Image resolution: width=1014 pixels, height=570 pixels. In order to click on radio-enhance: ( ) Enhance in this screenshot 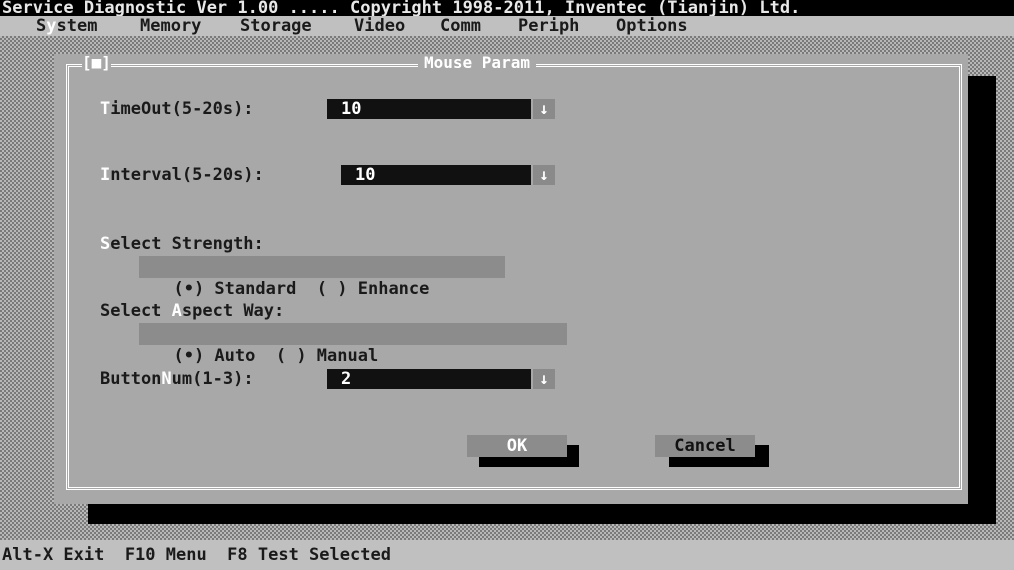, I will do `click(373, 289)`.